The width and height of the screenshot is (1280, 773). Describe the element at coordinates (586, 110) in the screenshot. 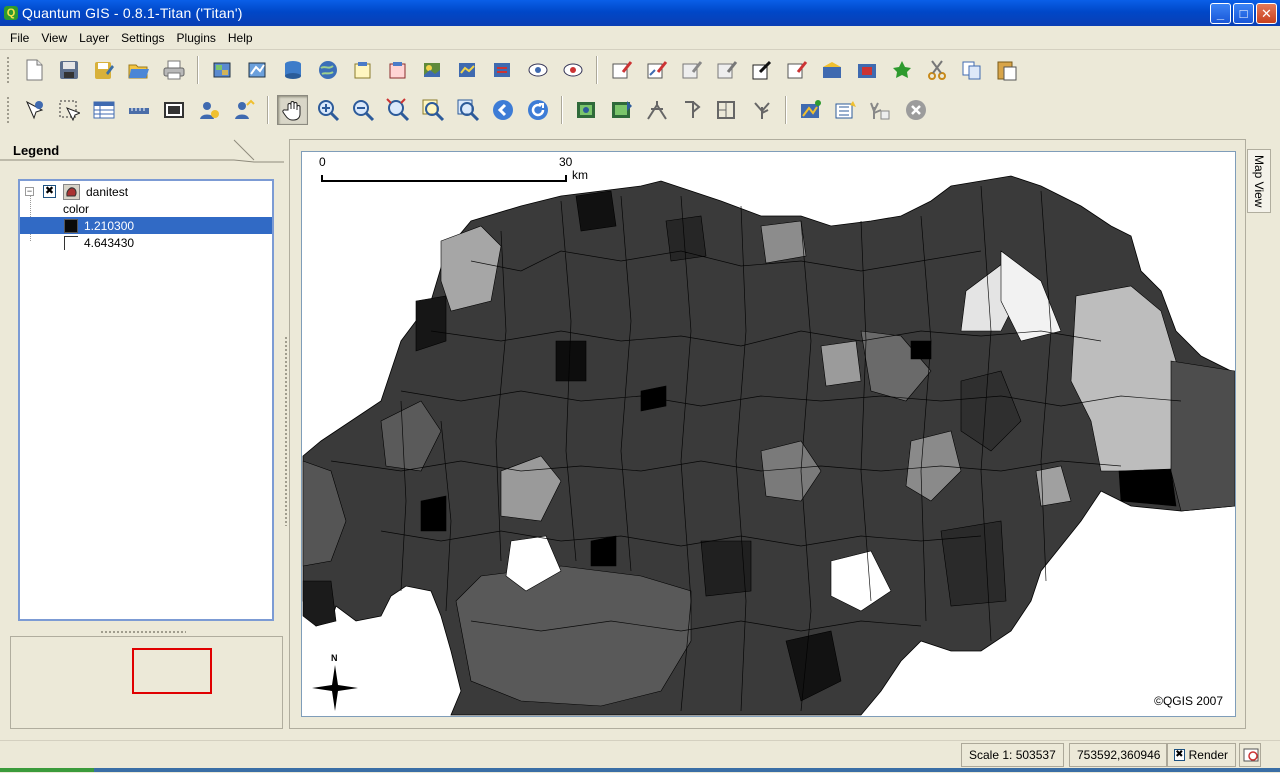

I see `georeferencer-button` at that location.